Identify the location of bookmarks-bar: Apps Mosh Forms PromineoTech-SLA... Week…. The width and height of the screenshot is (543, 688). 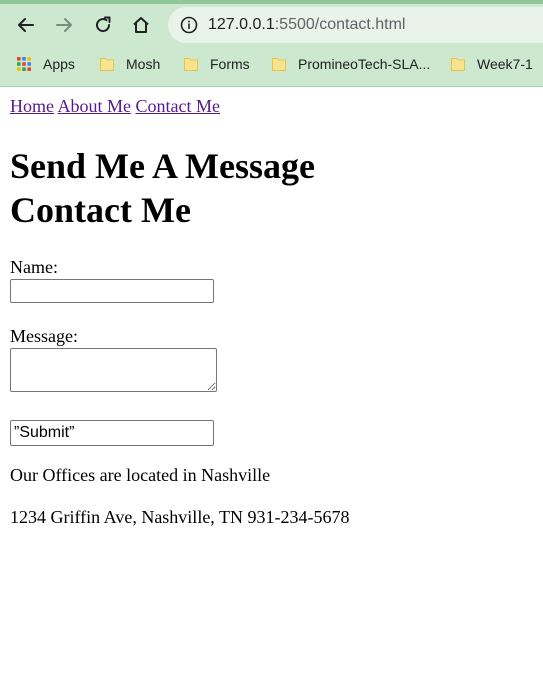
(271, 64).